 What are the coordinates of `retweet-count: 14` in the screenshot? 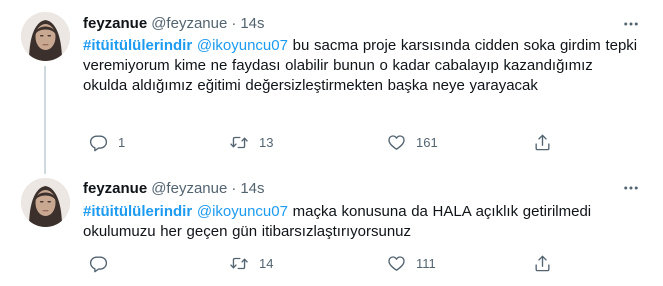 It's located at (266, 263).